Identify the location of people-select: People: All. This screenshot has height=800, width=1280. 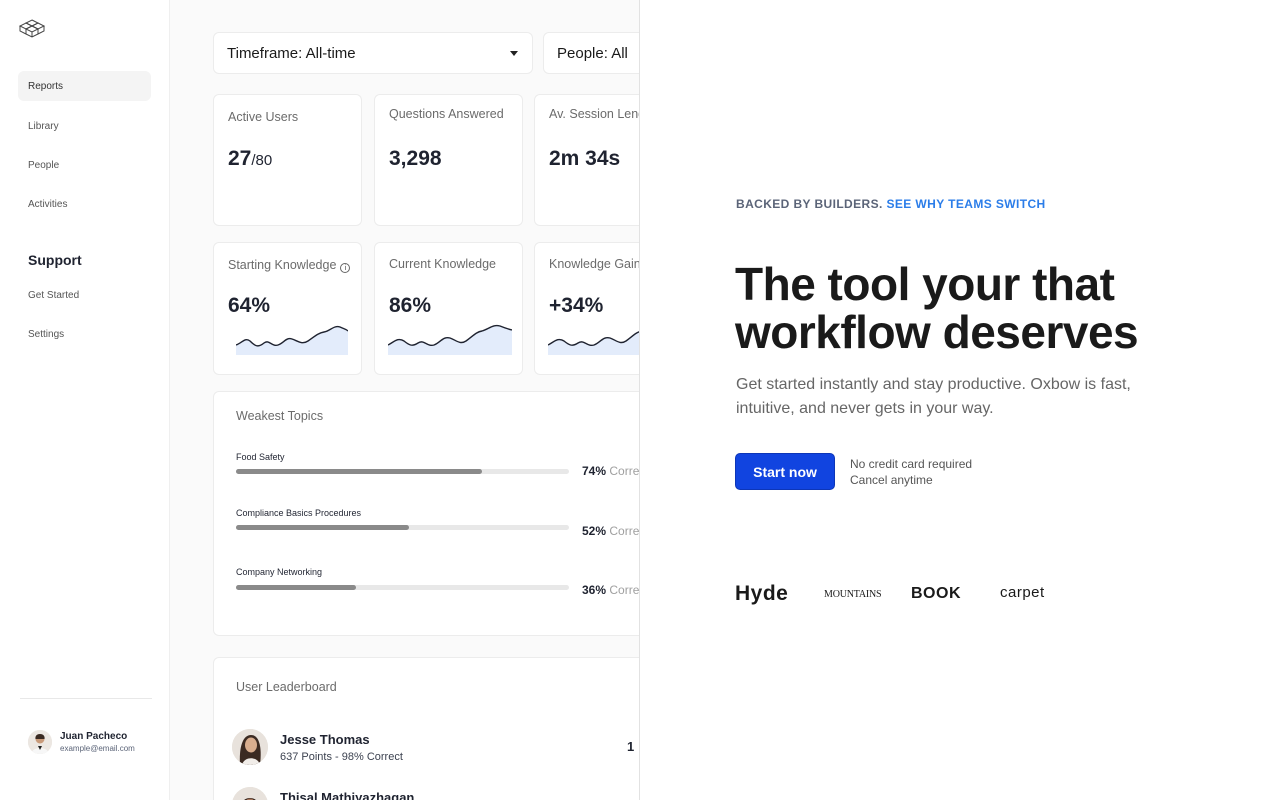
(591, 53).